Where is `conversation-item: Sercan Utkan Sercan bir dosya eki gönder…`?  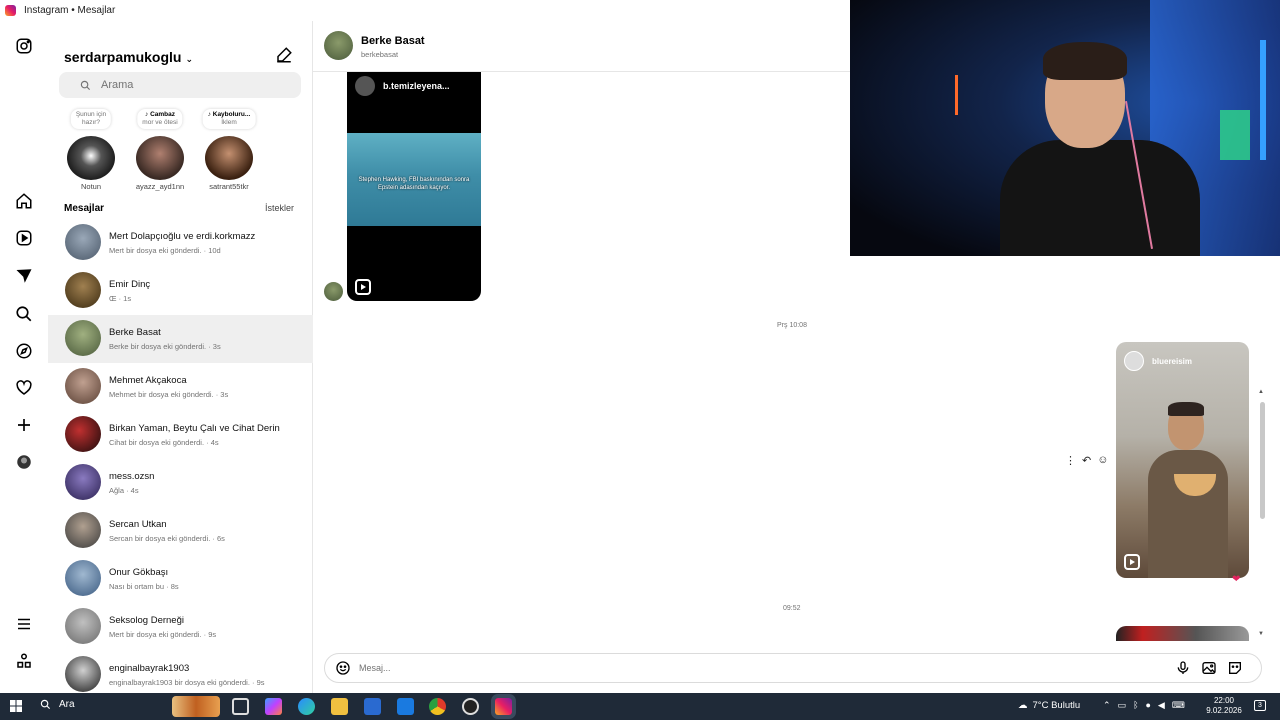 conversation-item: Sercan Utkan Sercan bir dosya eki gönder… is located at coordinates (180, 531).